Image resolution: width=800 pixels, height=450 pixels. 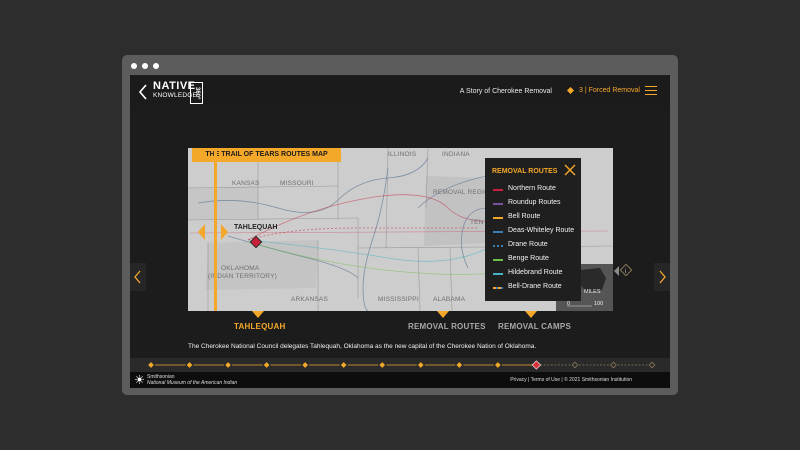 I want to click on timeline-cursor-icon, so click(x=213, y=232).